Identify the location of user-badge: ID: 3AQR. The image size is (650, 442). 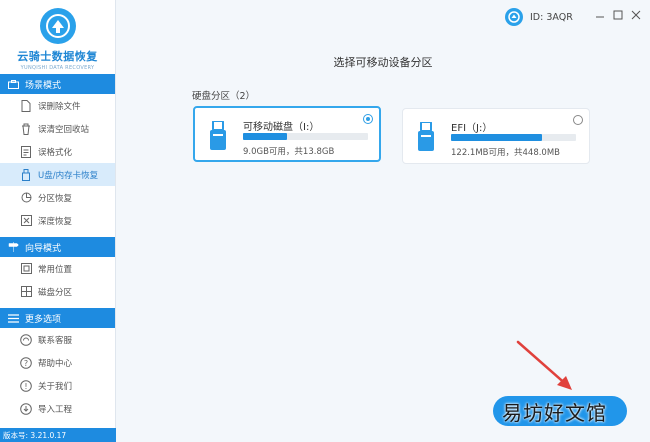
(539, 17).